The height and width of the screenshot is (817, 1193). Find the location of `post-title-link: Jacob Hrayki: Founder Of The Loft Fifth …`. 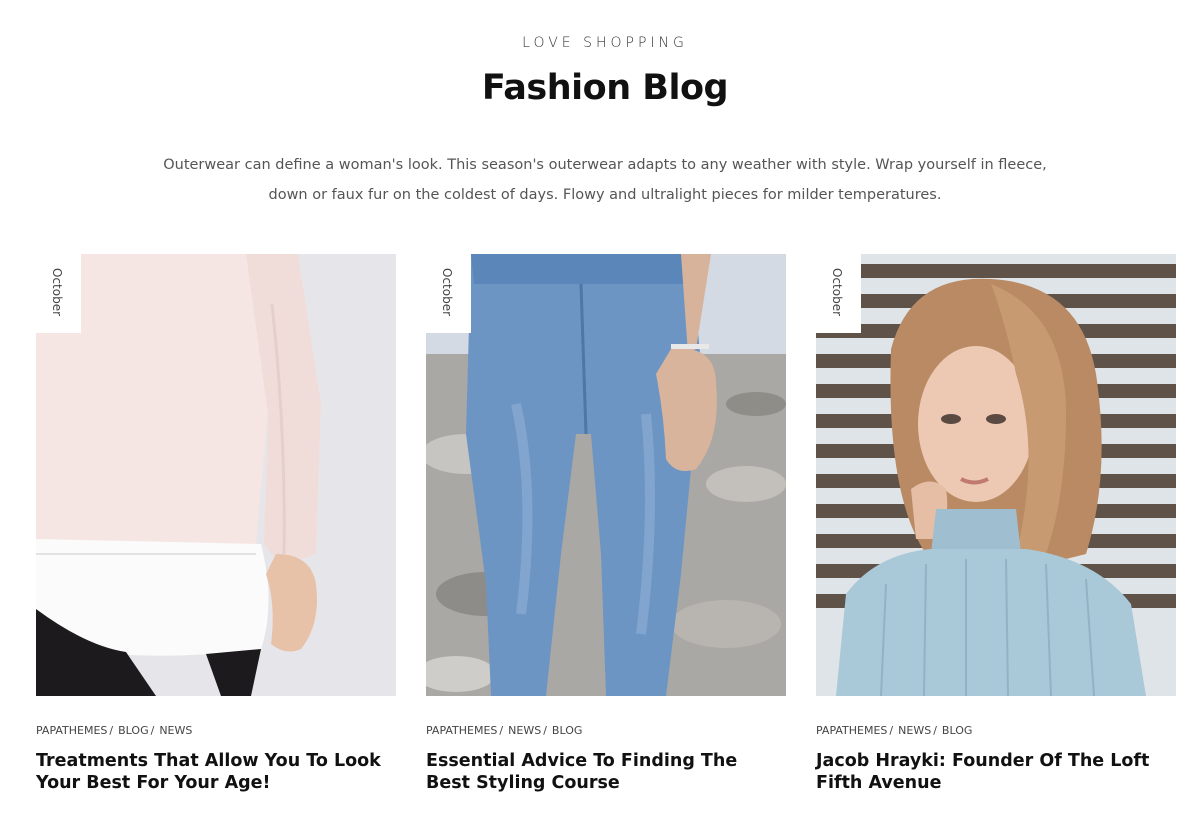

post-title-link: Jacob Hrayki: Founder Of The Loft Fifth … is located at coordinates (996, 772).